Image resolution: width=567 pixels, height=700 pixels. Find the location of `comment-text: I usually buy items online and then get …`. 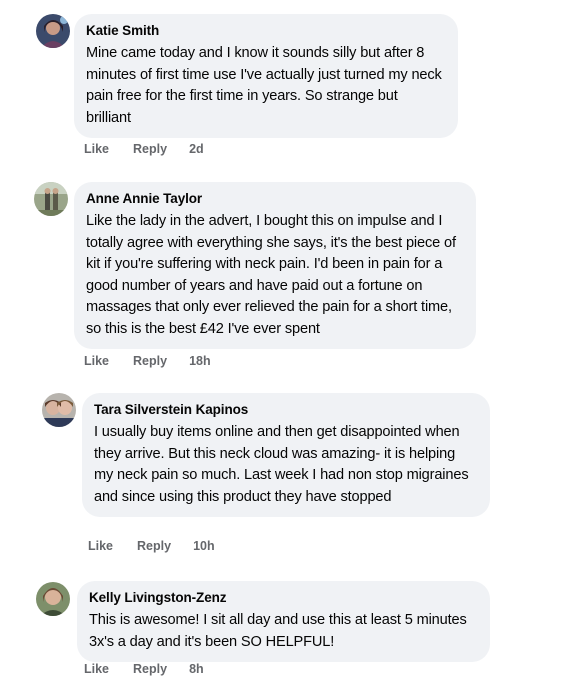

comment-text: I usually buy items online and then get … is located at coordinates (281, 464).